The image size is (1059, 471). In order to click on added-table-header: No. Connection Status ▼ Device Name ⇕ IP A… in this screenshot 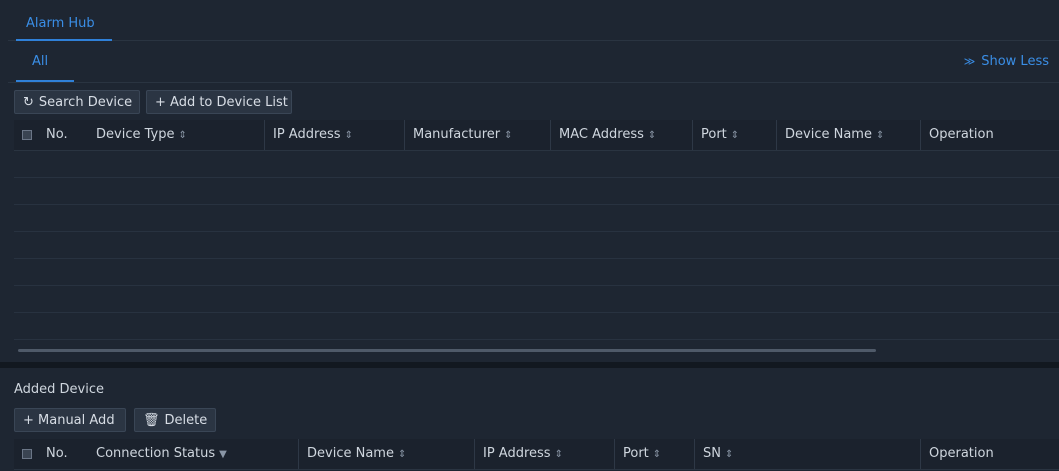, I will do `click(536, 454)`.